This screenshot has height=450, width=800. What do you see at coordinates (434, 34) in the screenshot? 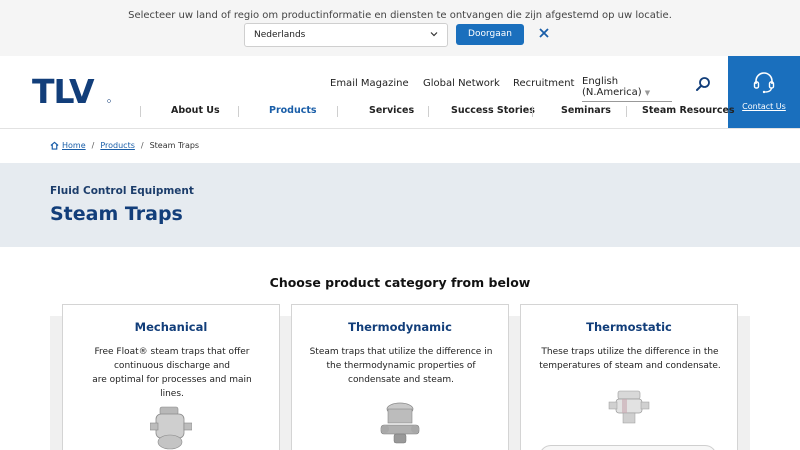
I see `chevron-down-icon` at bounding box center [434, 34].